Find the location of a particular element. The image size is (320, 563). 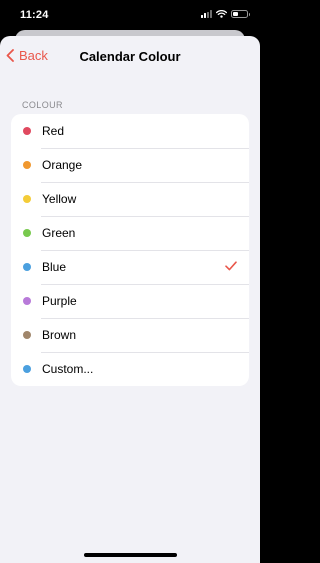

colour-option-orange: Orange is located at coordinates (130, 165).